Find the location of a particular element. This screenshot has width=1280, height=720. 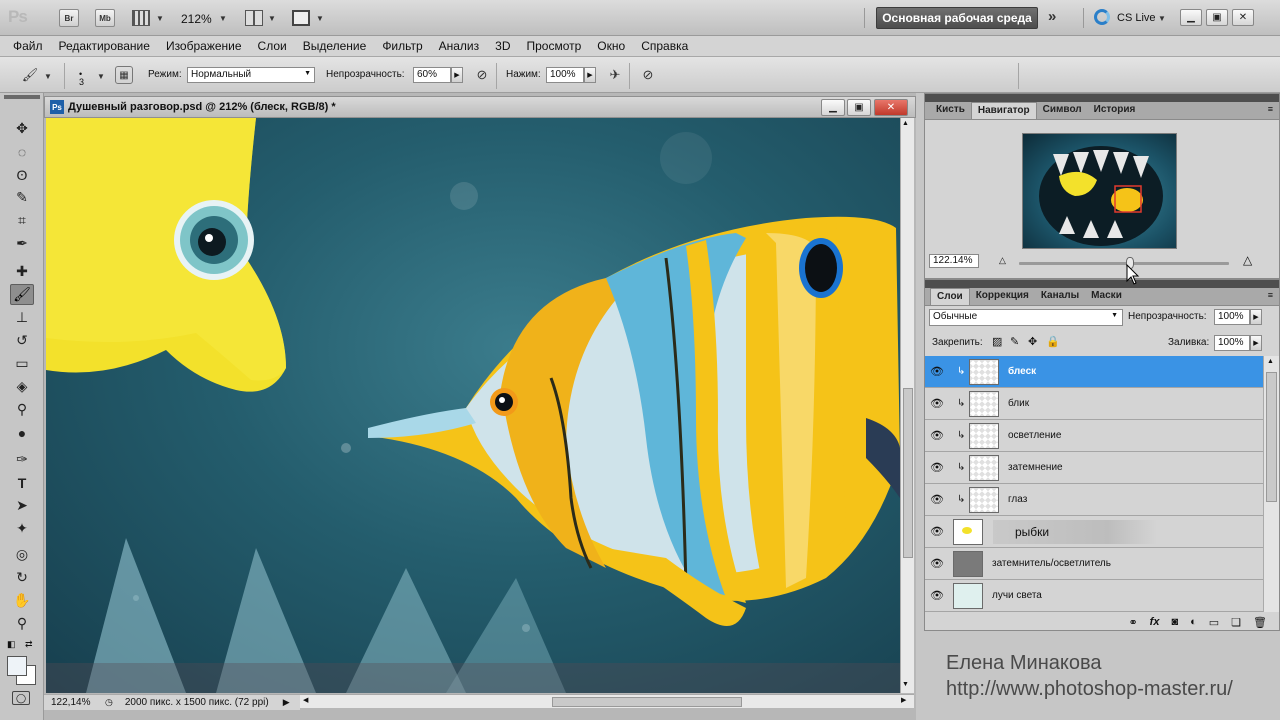

lock-transparency-icon: ▨ is located at coordinates (997, 341).